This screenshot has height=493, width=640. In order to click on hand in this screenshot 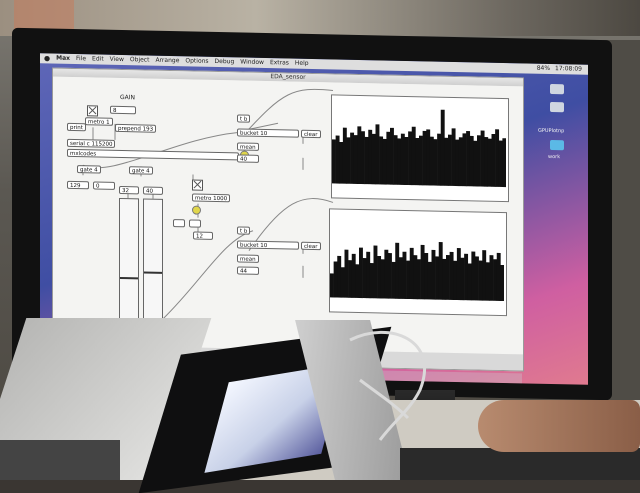, I will do `click(559, 426)`.